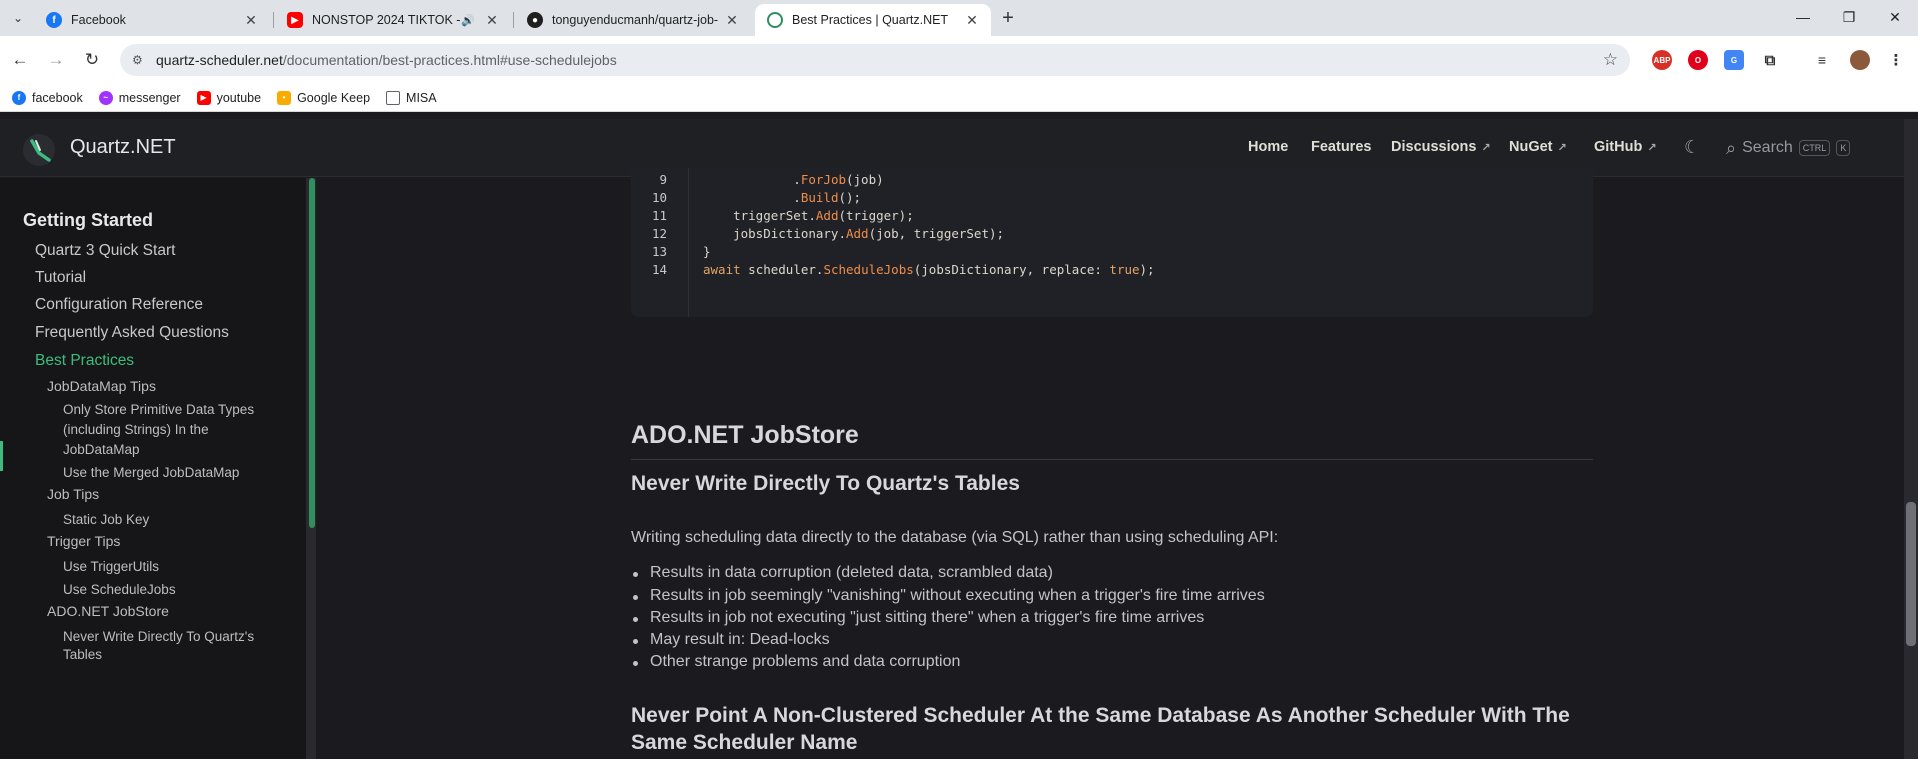  Describe the element at coordinates (1341, 147) in the screenshot. I see `nav-features: Features` at that location.